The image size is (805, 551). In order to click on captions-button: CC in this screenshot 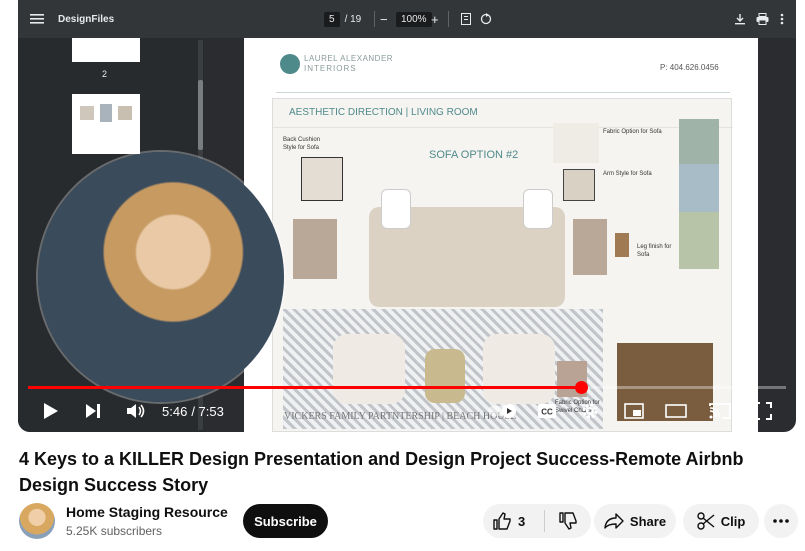, I will do `click(547, 411)`.